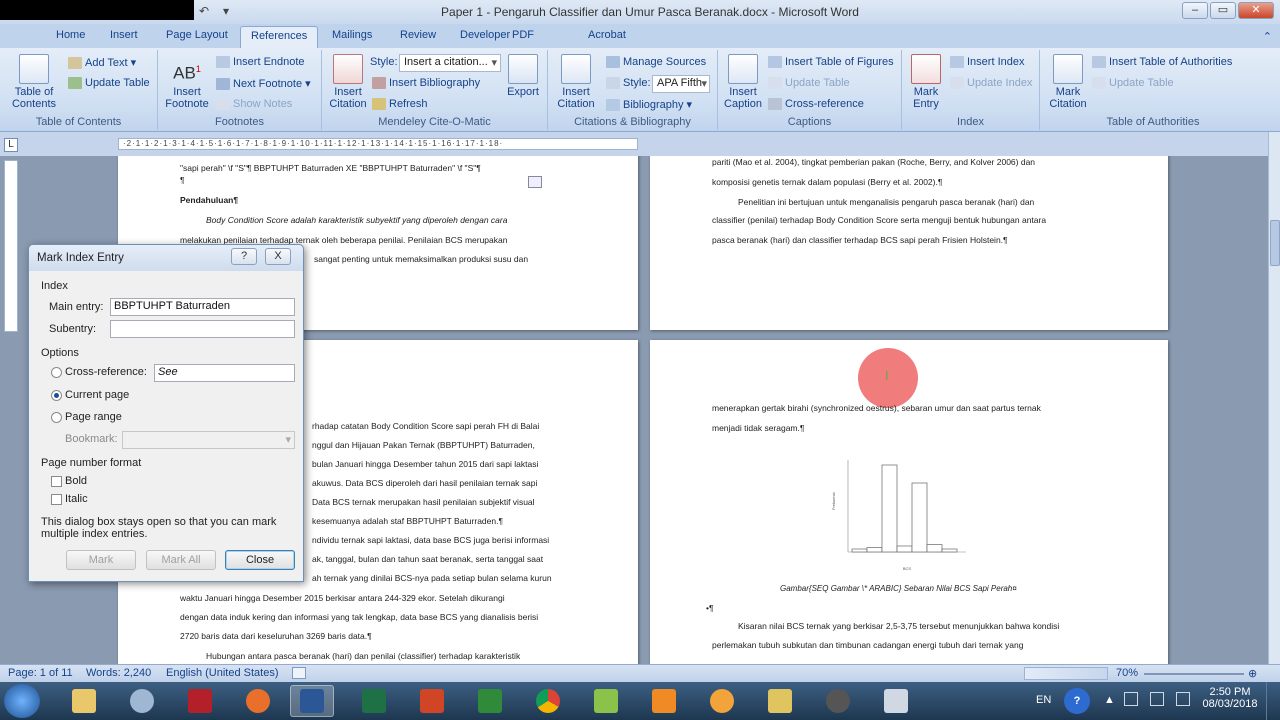 This screenshot has width=1280, height=720. What do you see at coordinates (202, 329) in the screenshot?
I see `subentry-input` at bounding box center [202, 329].